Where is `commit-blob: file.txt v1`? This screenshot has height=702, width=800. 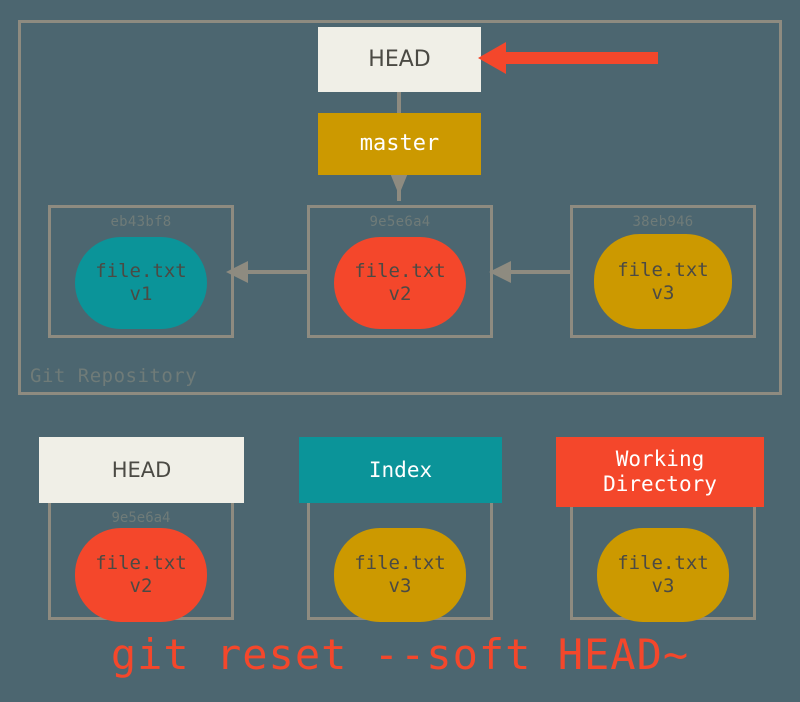
commit-blob: file.txt v1 is located at coordinates (141, 283).